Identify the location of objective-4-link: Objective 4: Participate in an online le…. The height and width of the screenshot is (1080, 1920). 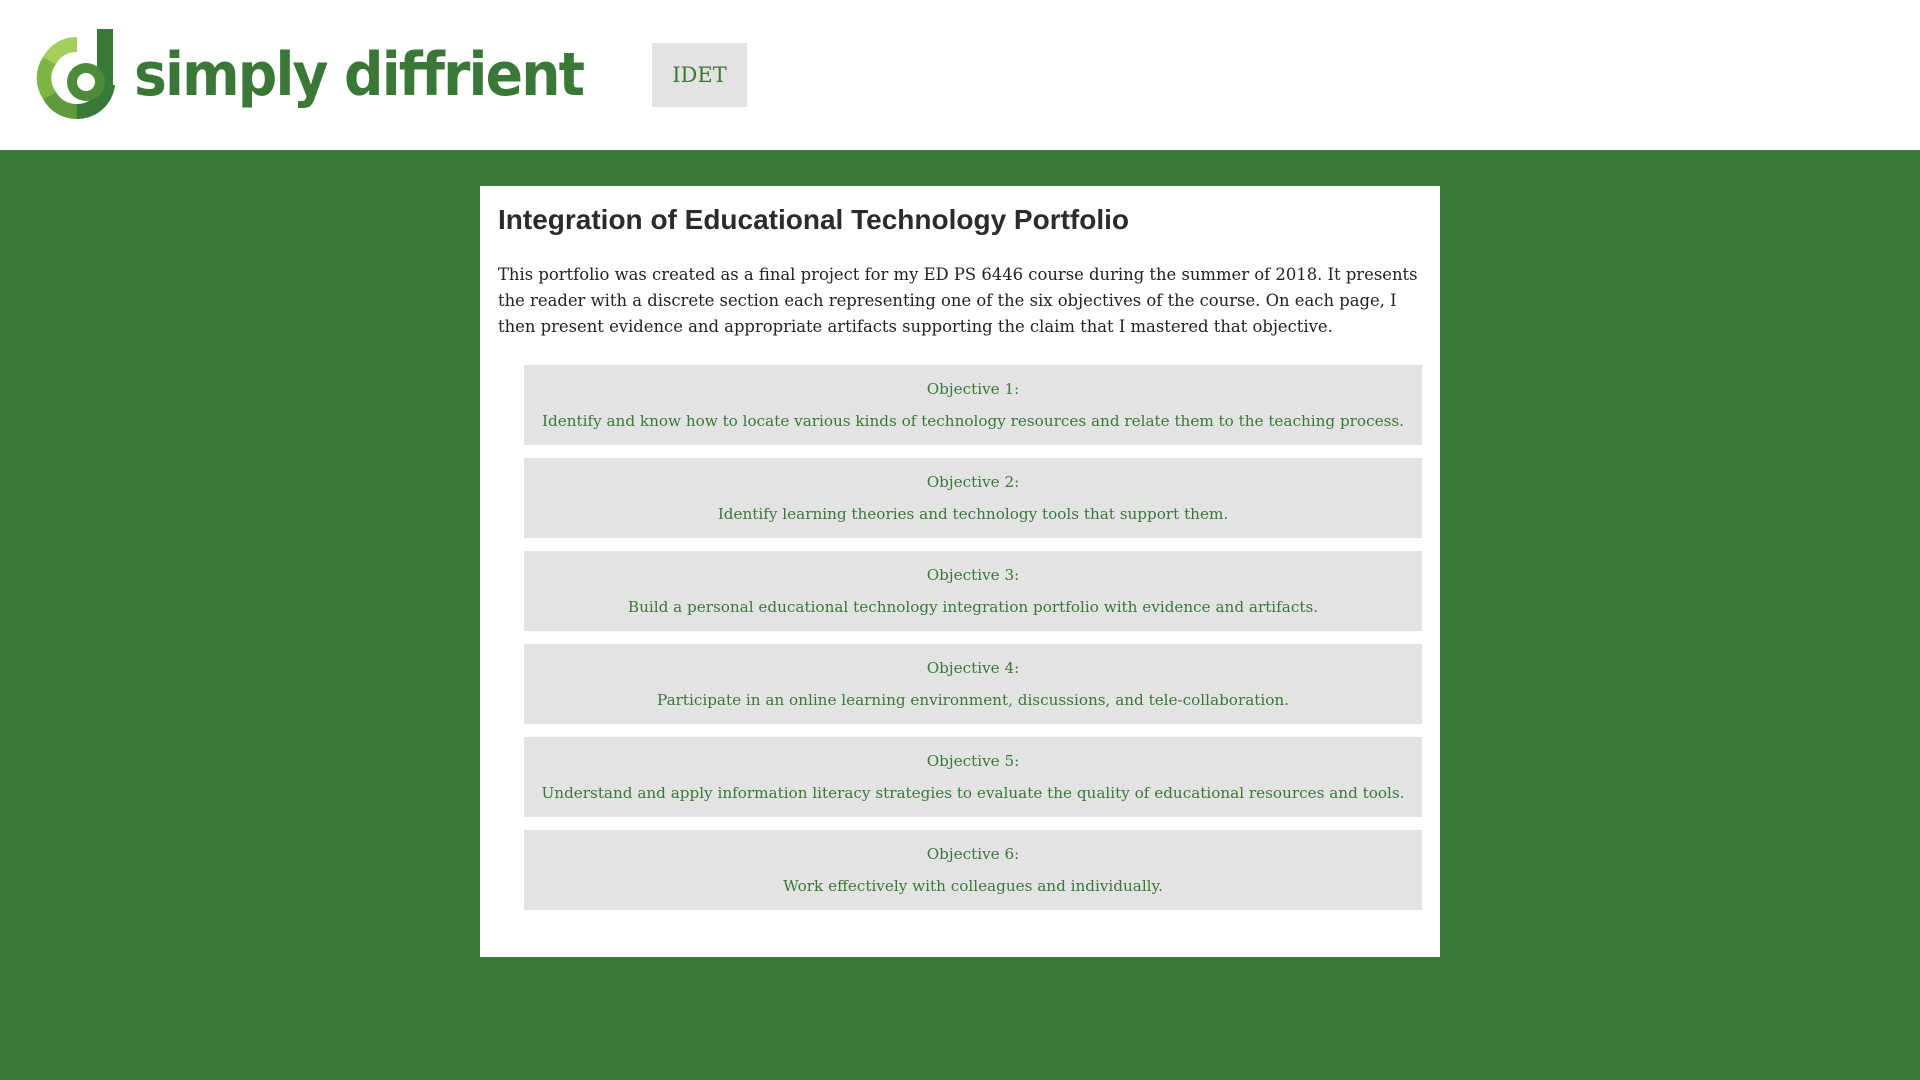
(973, 684).